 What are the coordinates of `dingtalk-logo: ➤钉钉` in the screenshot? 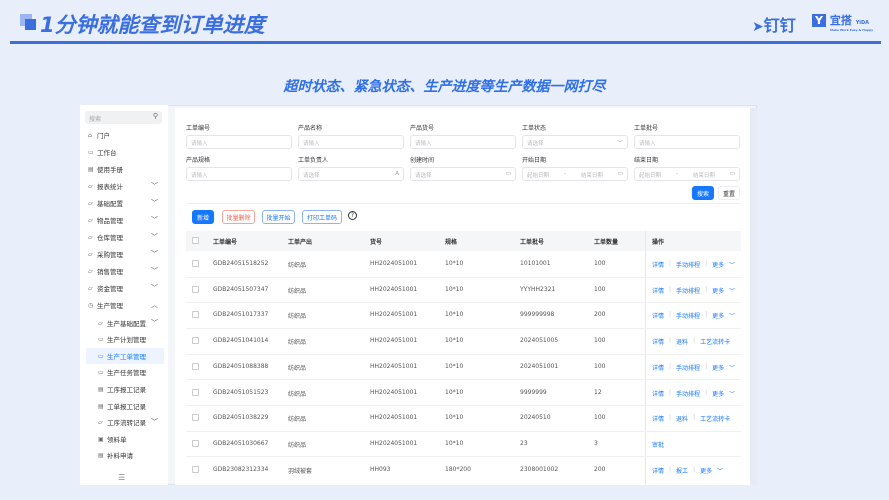 It's located at (774, 25).